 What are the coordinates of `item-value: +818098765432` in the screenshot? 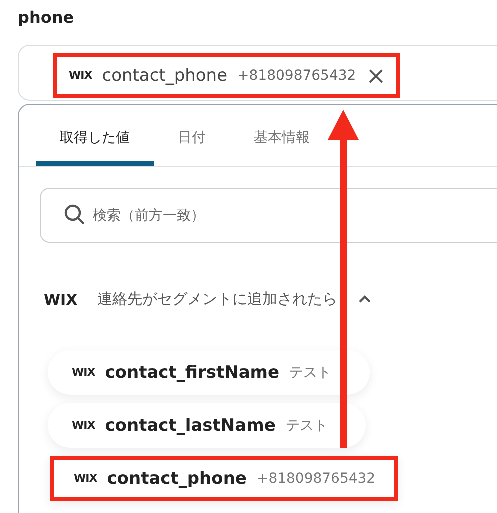 It's located at (316, 478).